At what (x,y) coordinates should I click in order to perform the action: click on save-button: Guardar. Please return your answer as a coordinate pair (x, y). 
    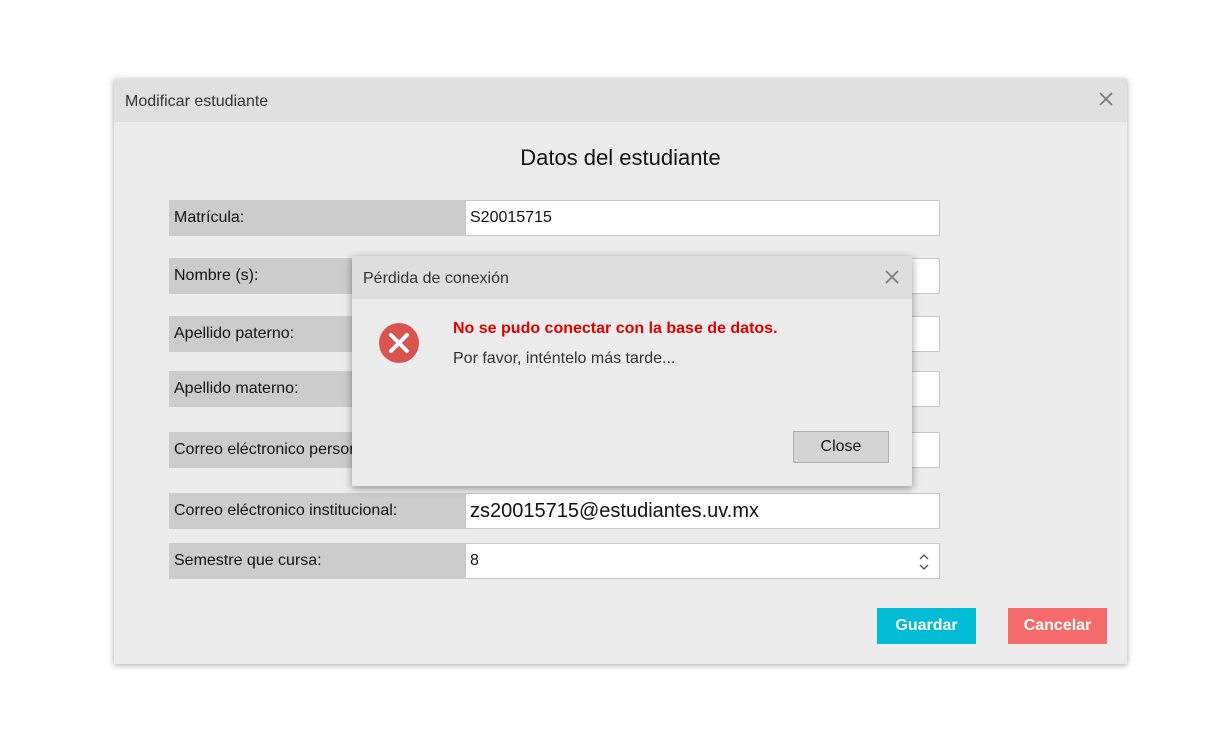
    Looking at the image, I should click on (926, 626).